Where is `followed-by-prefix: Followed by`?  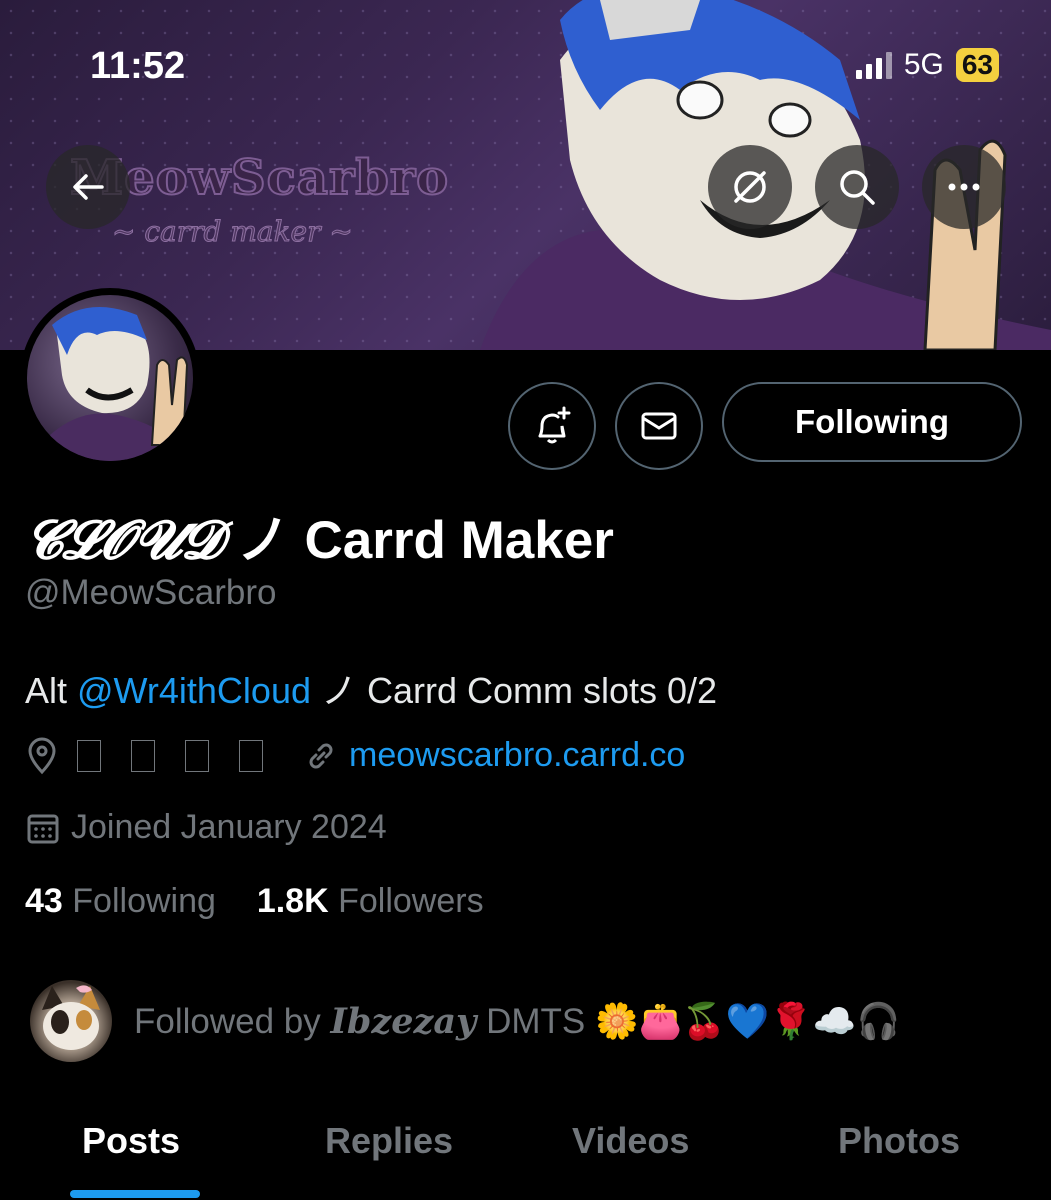 followed-by-prefix: Followed by is located at coordinates (232, 1021).